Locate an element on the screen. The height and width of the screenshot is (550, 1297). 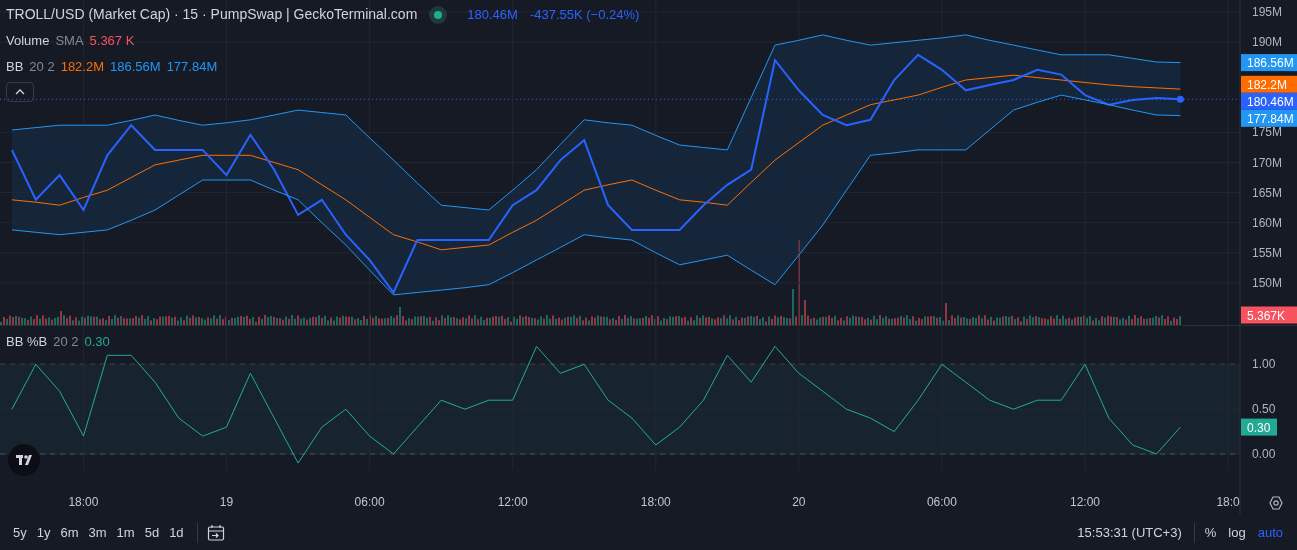
scale-button: auto is located at coordinates (1270, 532).